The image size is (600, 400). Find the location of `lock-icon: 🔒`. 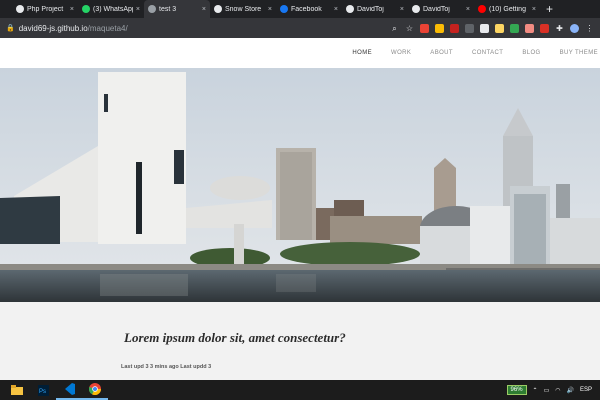

lock-icon: 🔒 is located at coordinates (10, 28).